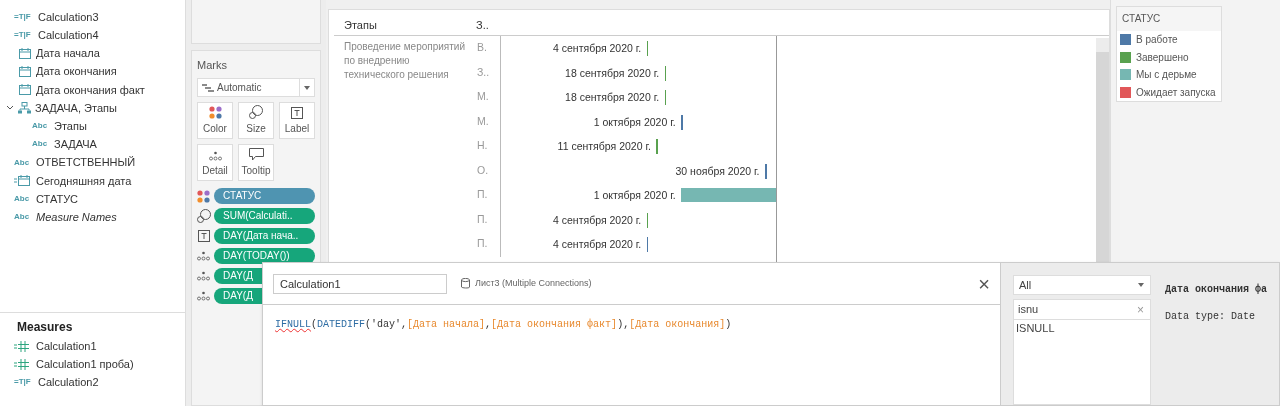  I want to click on row-header: Н., so click(482, 146).